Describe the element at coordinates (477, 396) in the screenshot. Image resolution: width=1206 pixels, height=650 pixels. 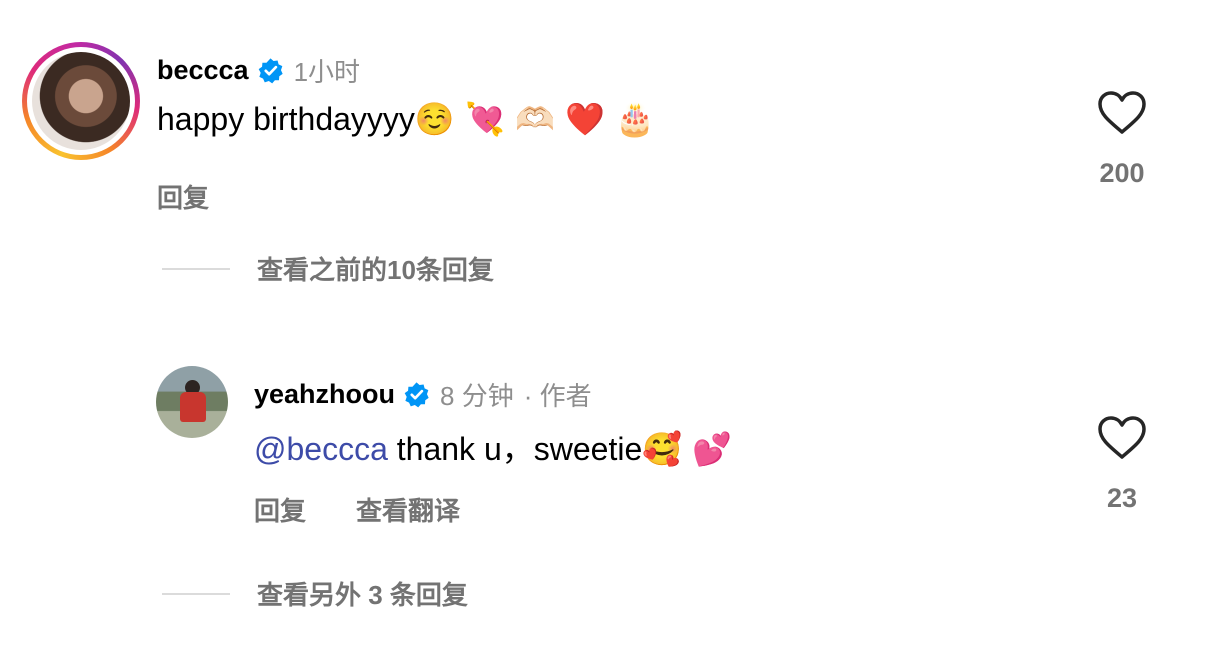
I see `timestamp: 8 分钟` at that location.